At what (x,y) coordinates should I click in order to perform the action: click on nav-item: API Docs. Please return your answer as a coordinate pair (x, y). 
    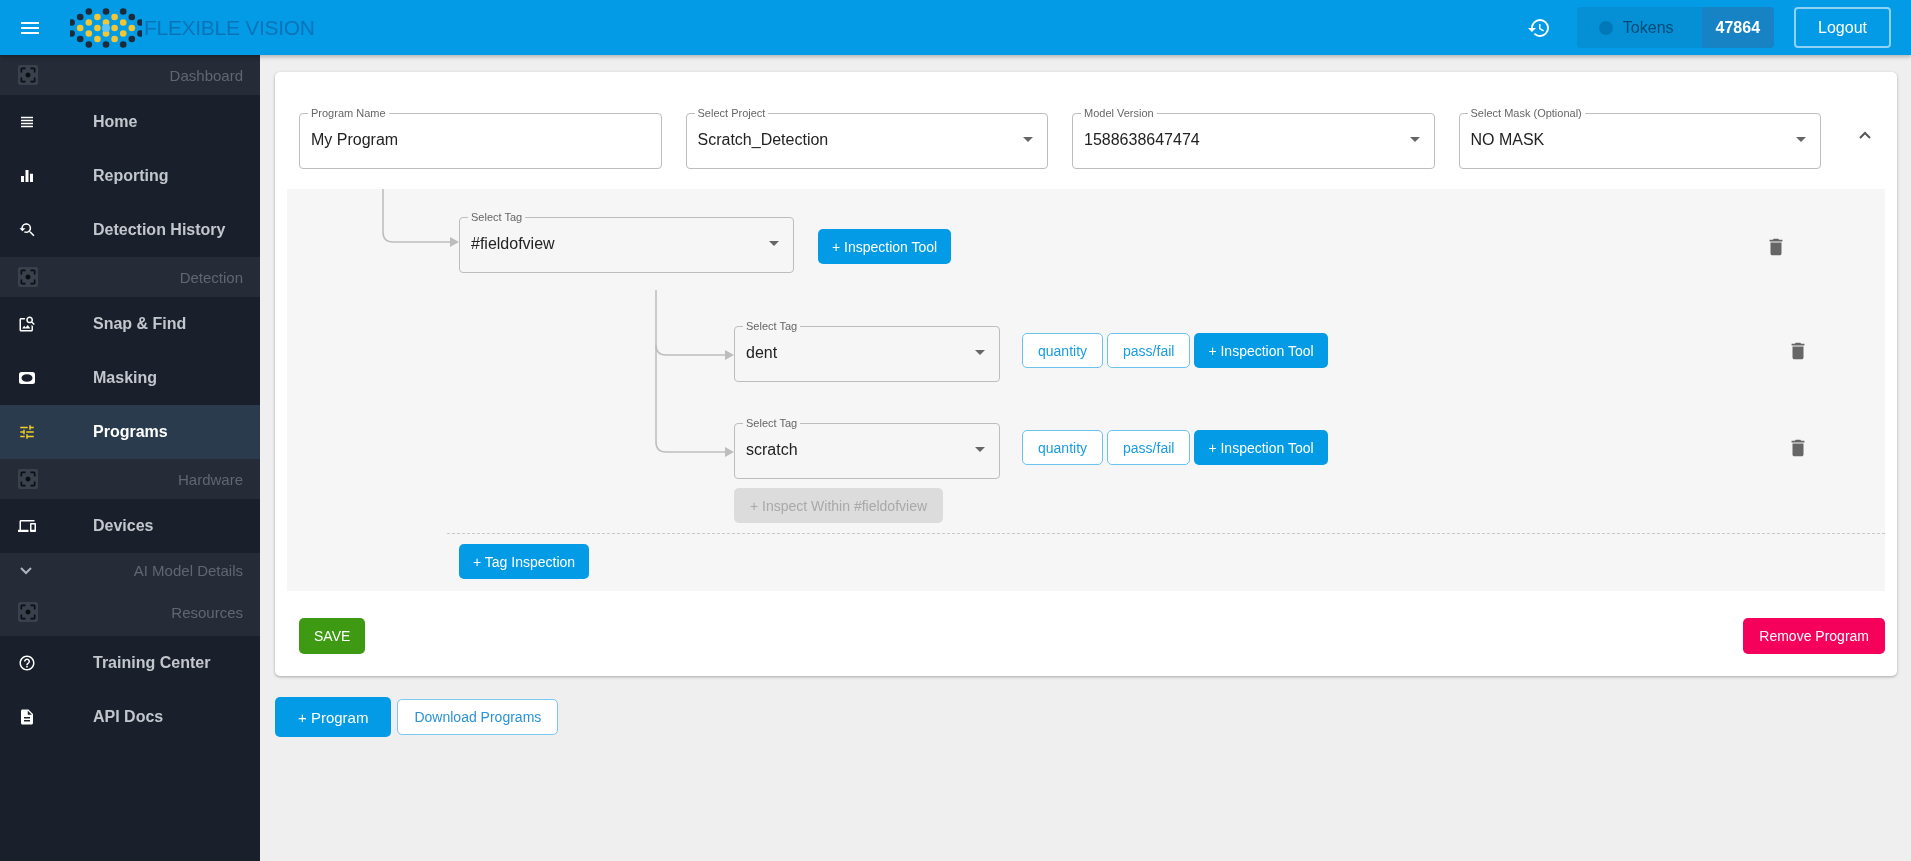
    Looking at the image, I should click on (130, 717).